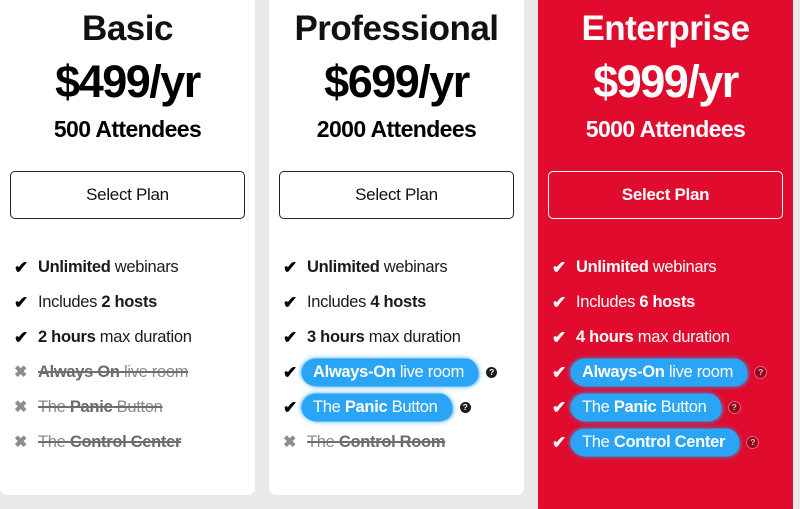 The width and height of the screenshot is (800, 509). Describe the element at coordinates (396, 129) in the screenshot. I see `plan-attendees: 2000 Attendees` at that location.